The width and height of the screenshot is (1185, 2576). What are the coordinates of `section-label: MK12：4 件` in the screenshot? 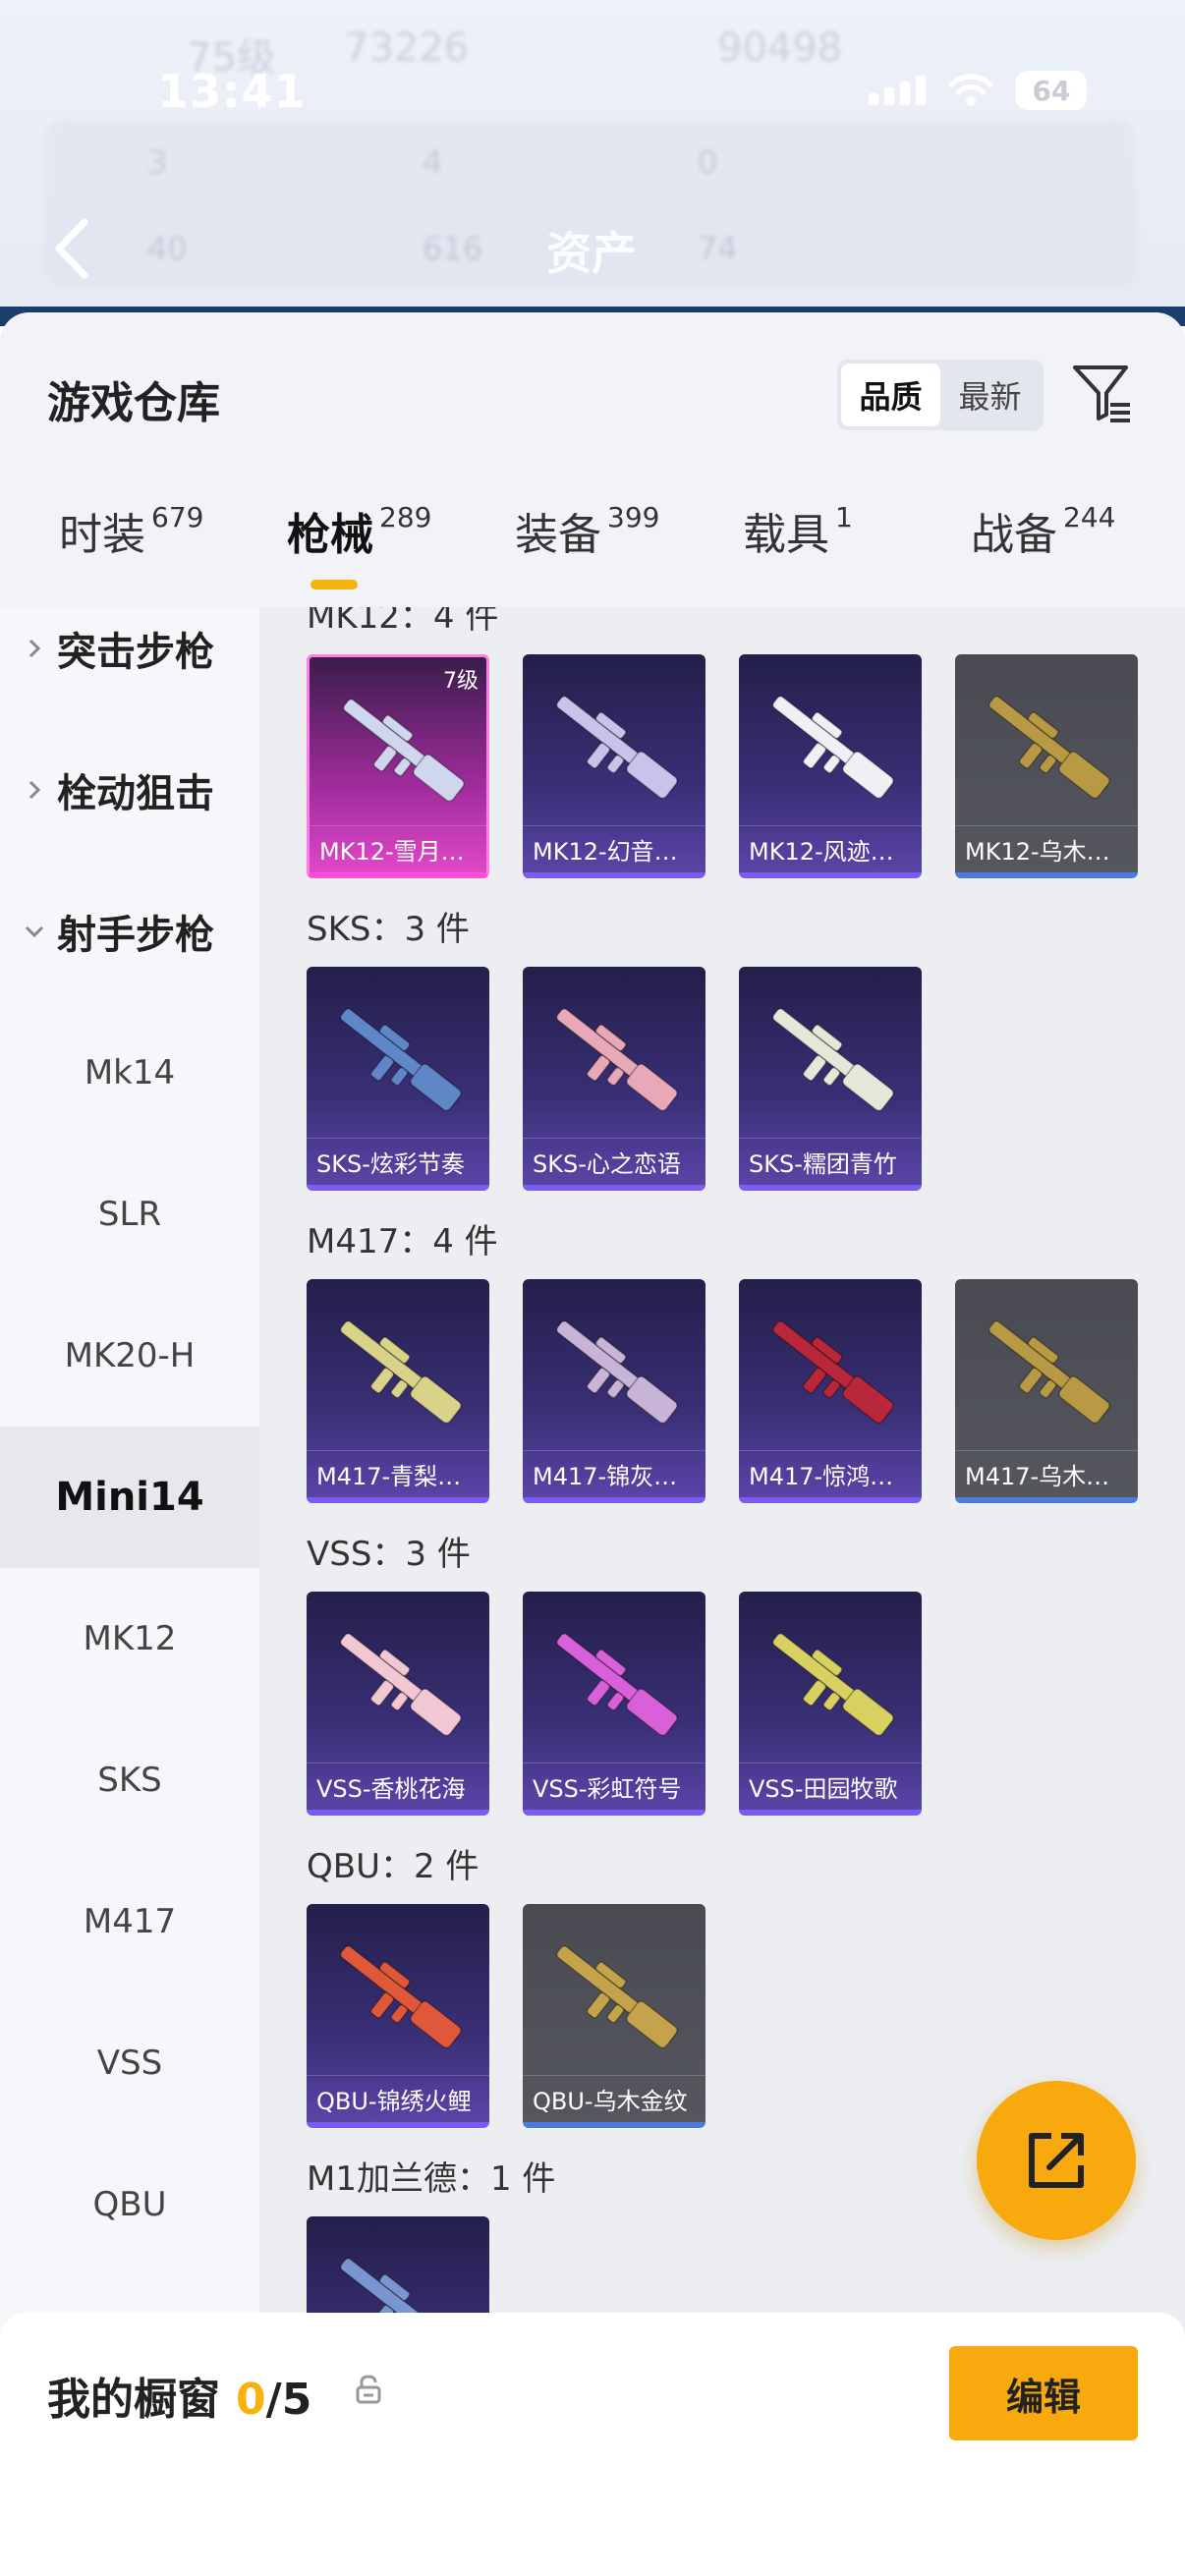 It's located at (403, 622).